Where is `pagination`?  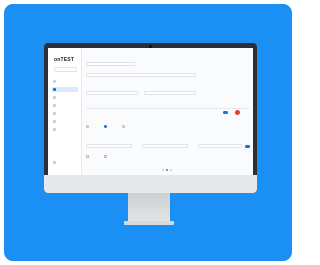
pagination is located at coordinates (167, 170).